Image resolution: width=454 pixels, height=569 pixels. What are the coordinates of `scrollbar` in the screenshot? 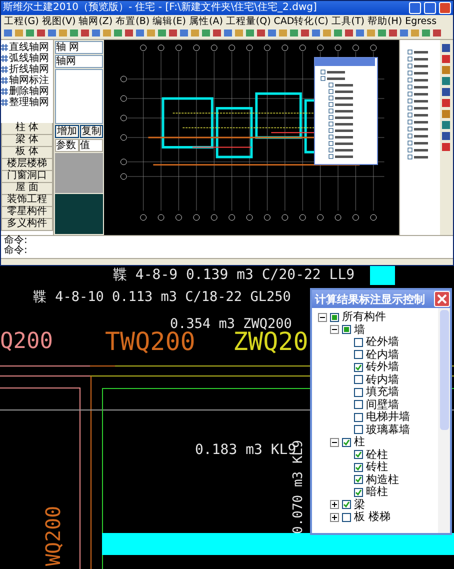 It's located at (444, 420).